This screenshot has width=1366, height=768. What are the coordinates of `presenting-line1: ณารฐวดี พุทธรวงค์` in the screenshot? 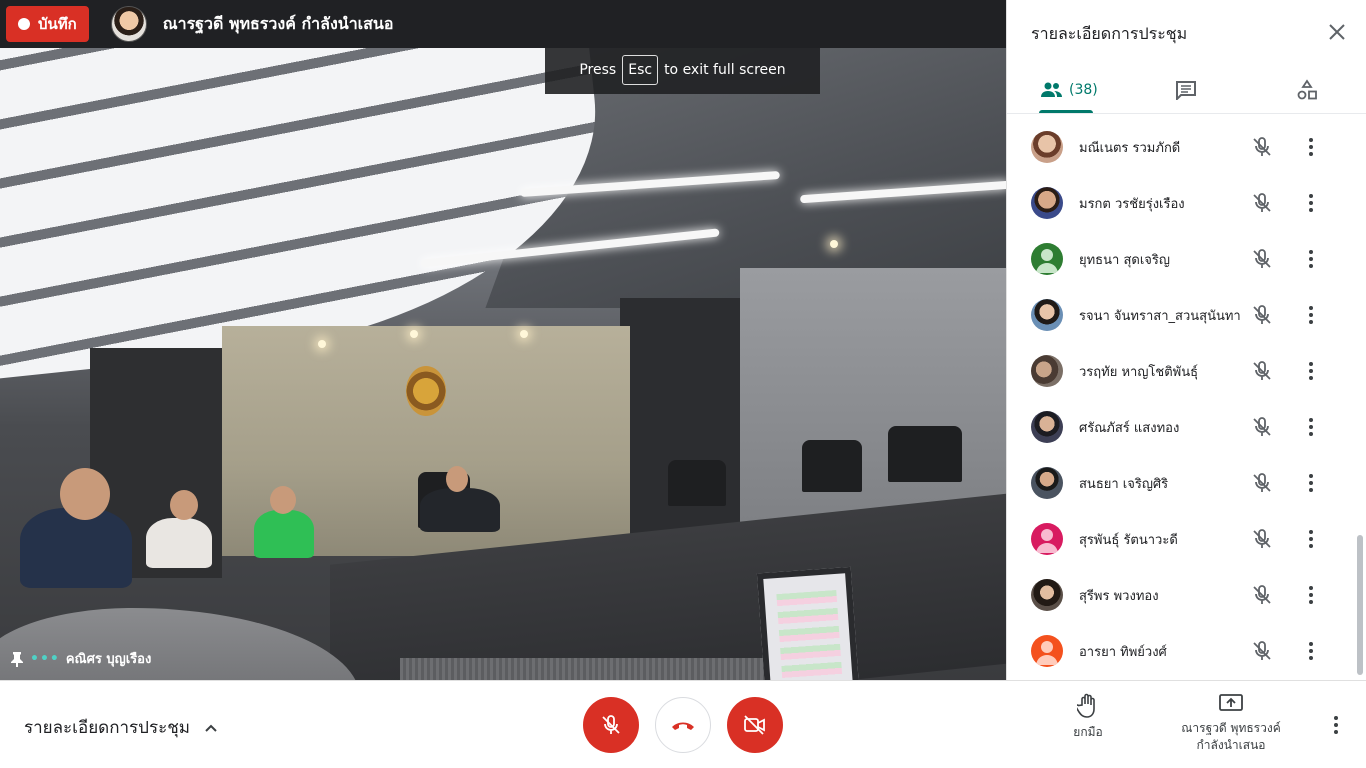 It's located at (1231, 728).